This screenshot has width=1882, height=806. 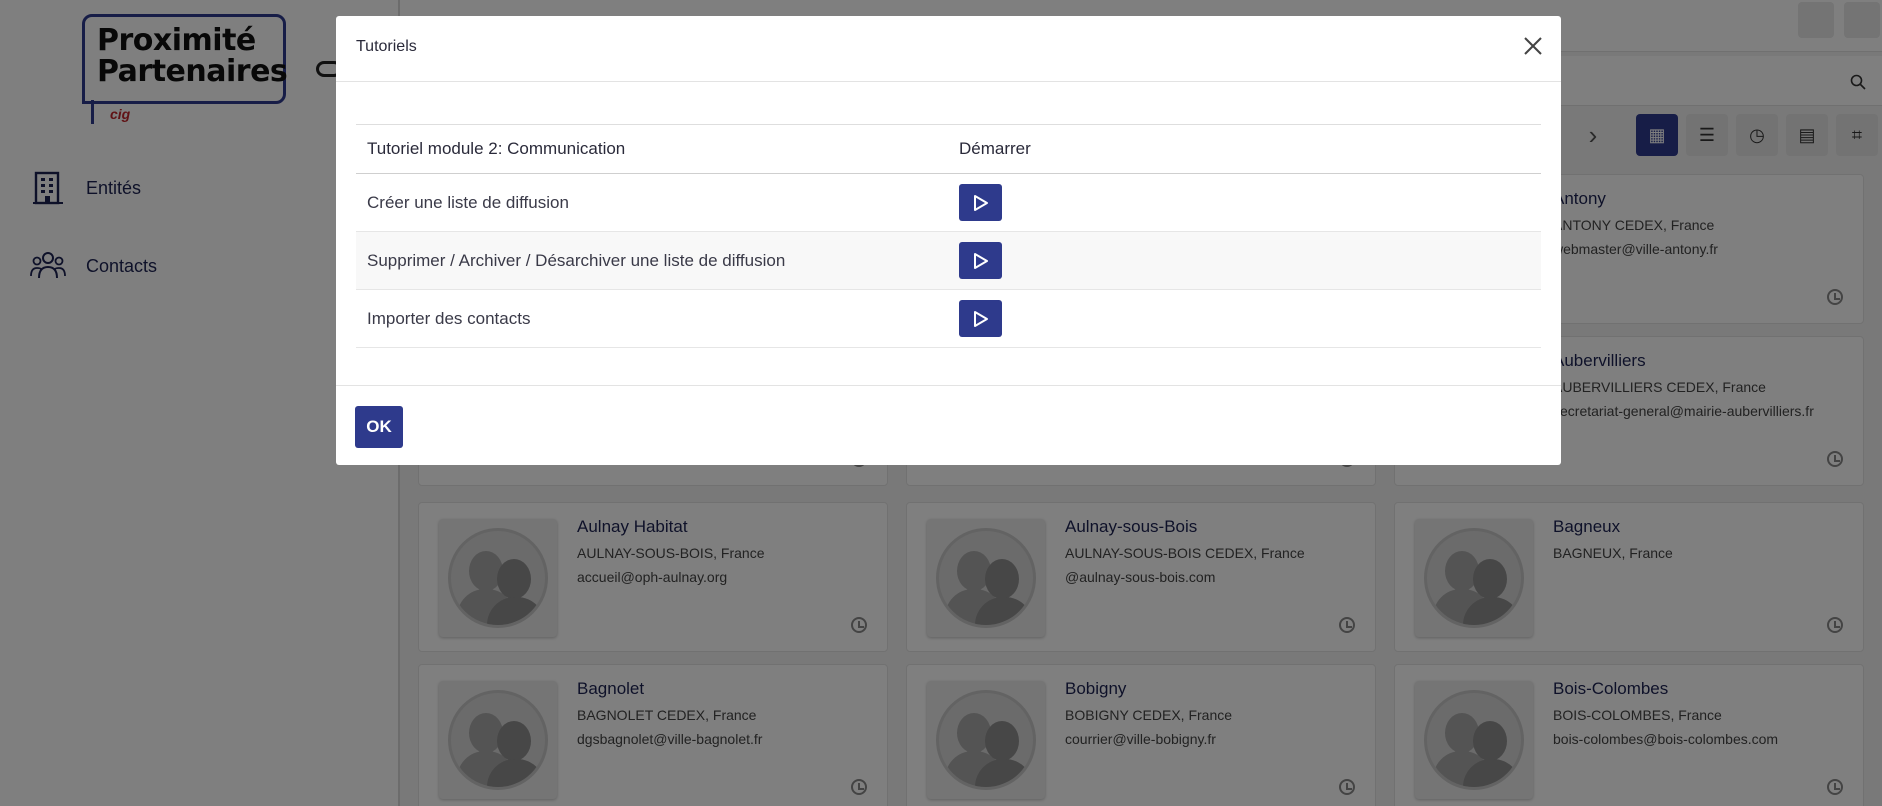 What do you see at coordinates (948, 425) in the screenshot?
I see `dialog-footer: OK` at bounding box center [948, 425].